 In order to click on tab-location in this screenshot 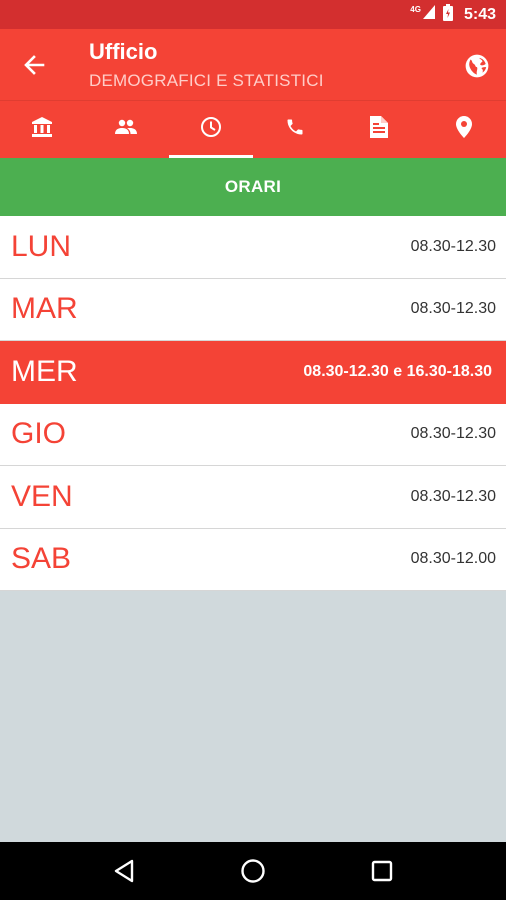, I will do `click(464, 129)`.